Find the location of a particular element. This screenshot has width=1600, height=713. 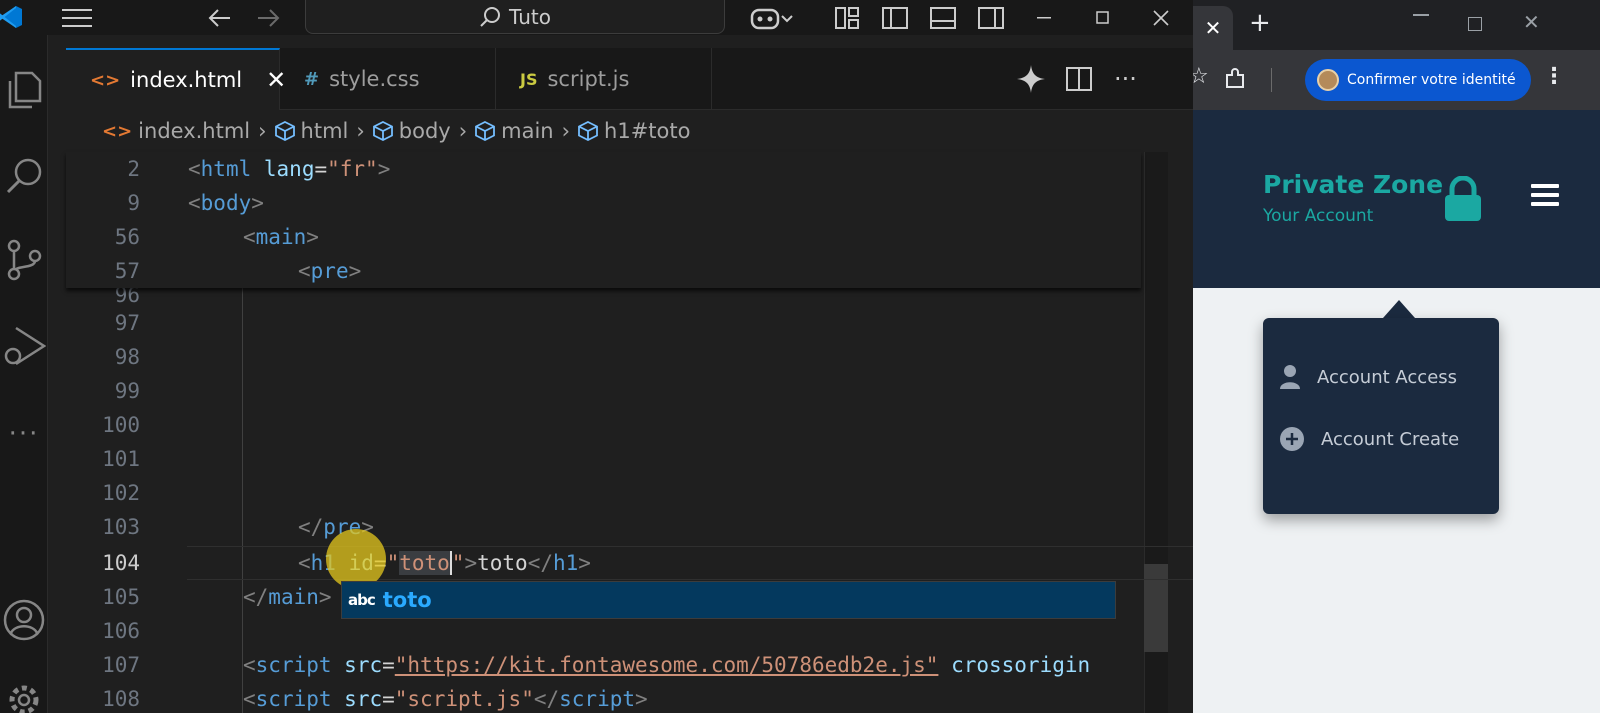

menu-icon is located at coordinates (77, 17).